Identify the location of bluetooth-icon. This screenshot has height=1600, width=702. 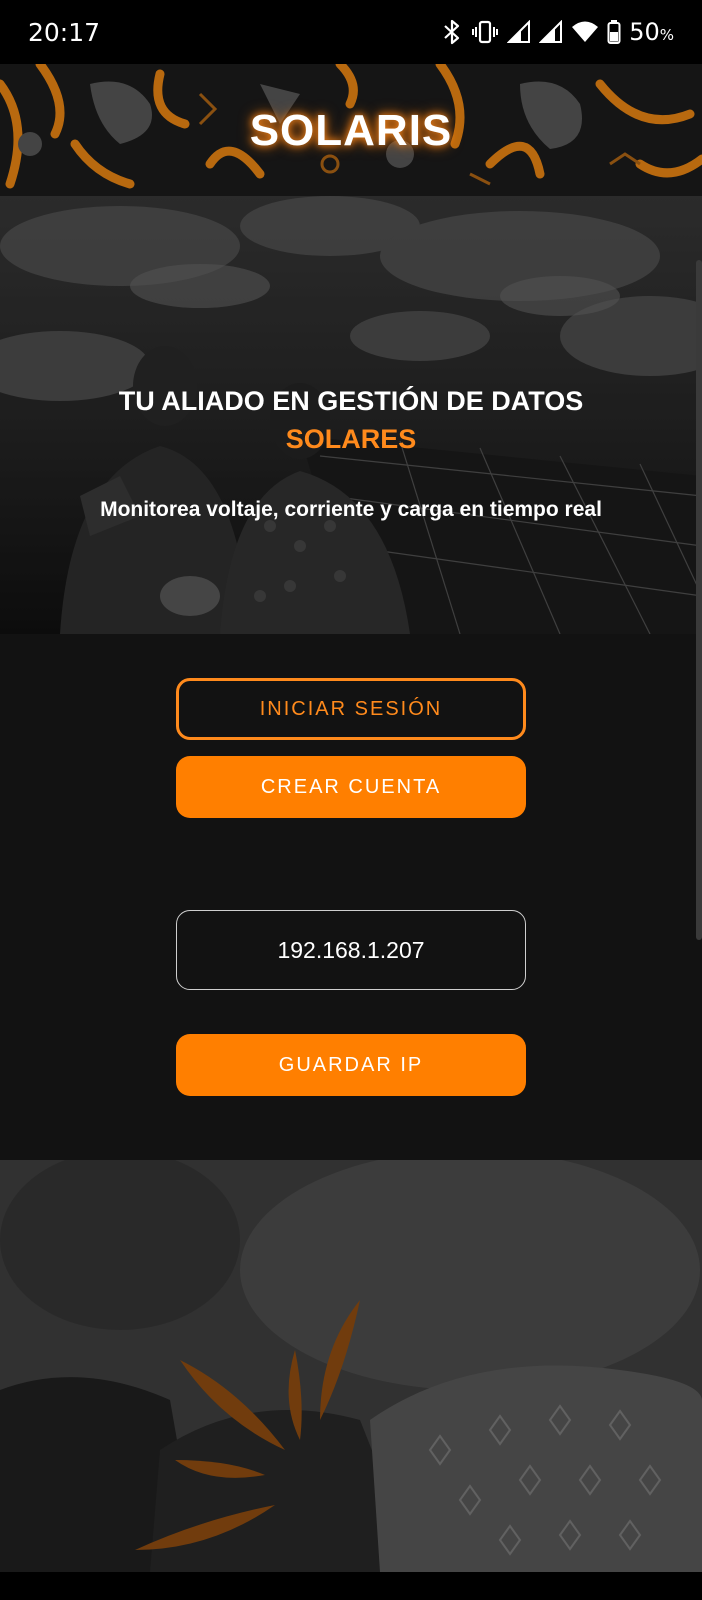
(452, 32).